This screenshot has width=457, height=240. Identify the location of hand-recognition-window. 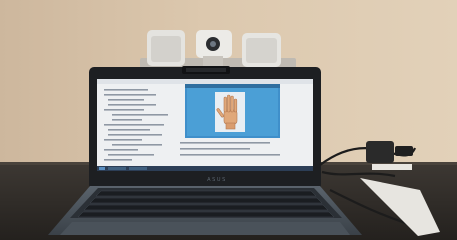
(232, 111).